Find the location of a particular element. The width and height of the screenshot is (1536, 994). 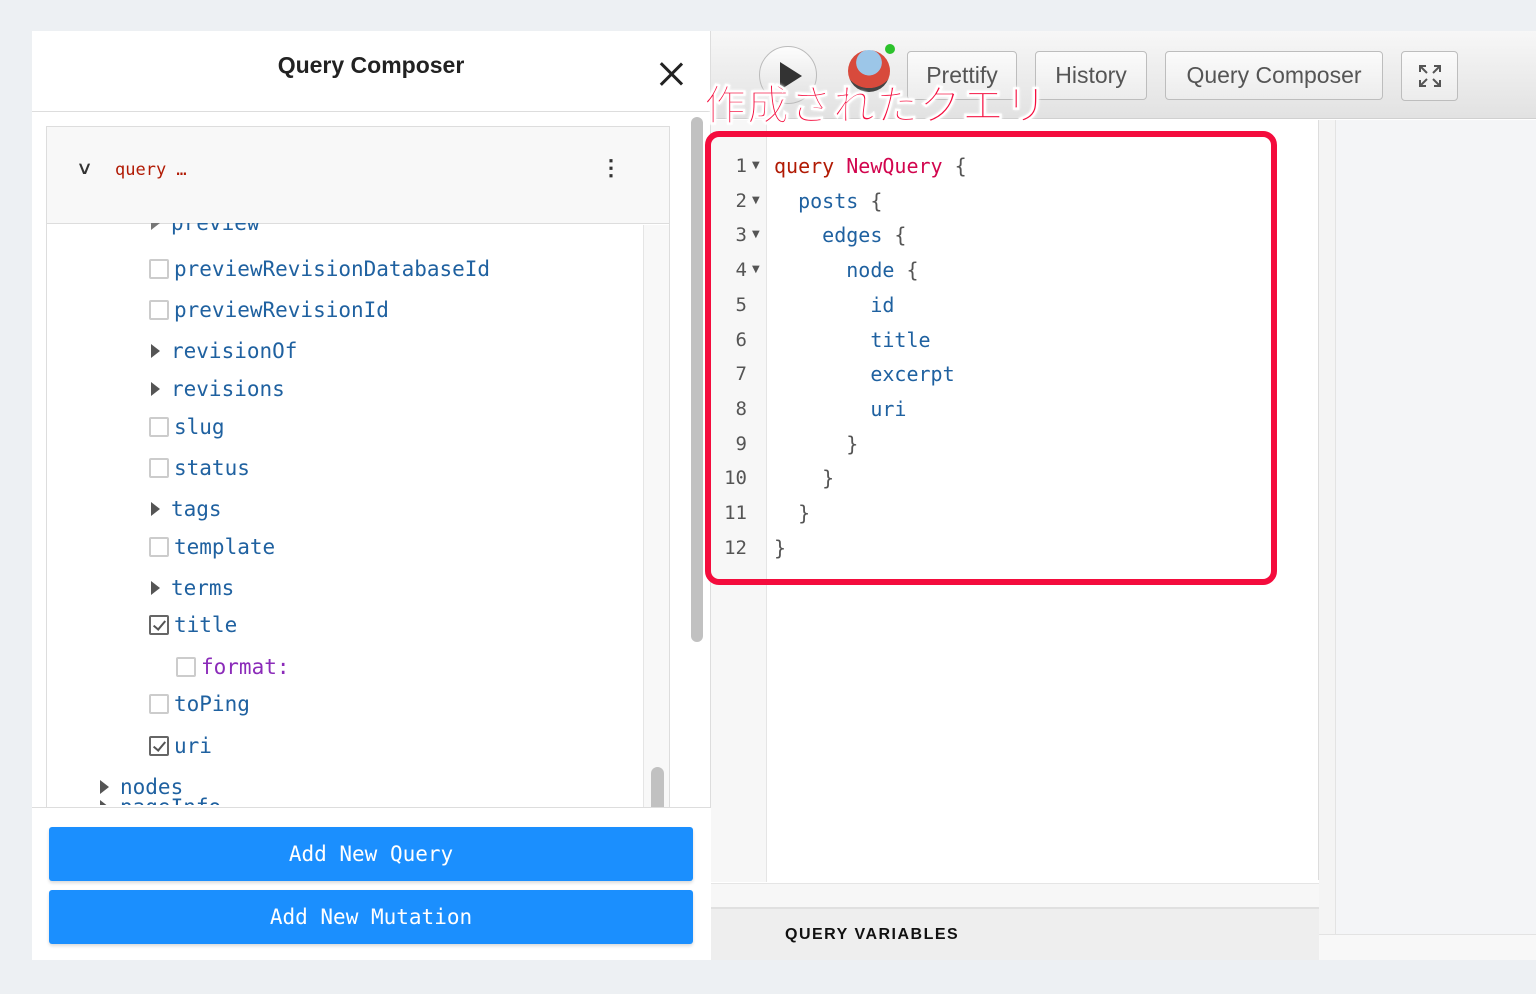

field-label: revisions is located at coordinates (228, 389).